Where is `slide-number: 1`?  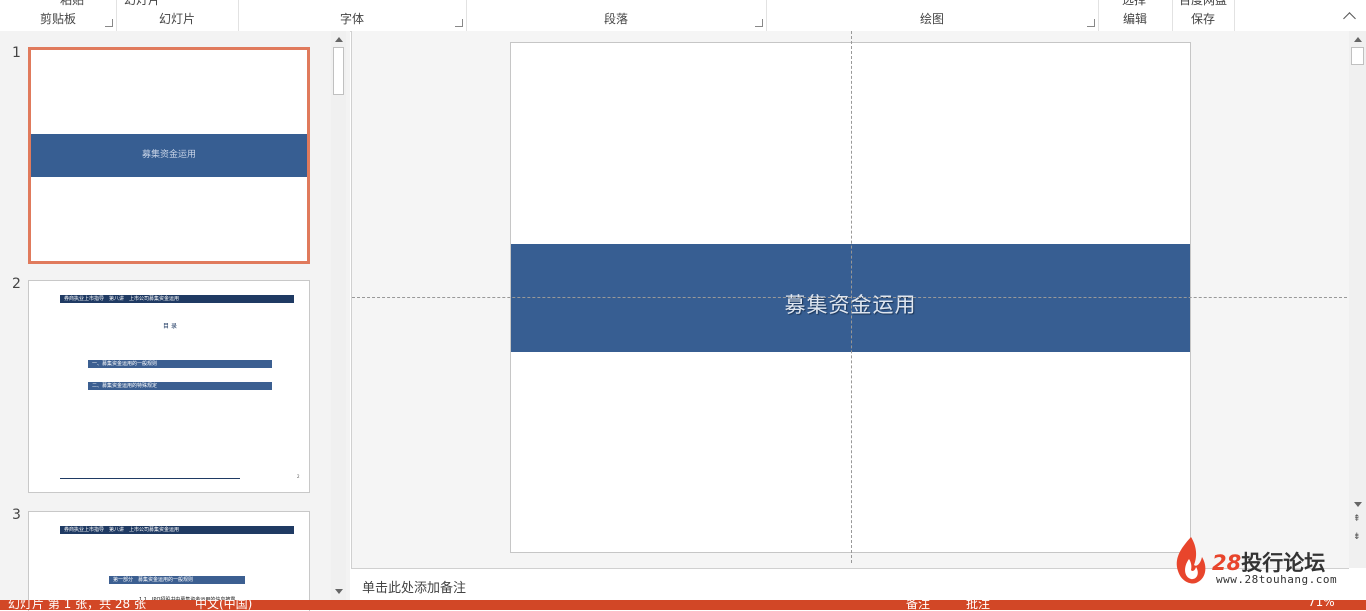 slide-number: 1 is located at coordinates (16, 53).